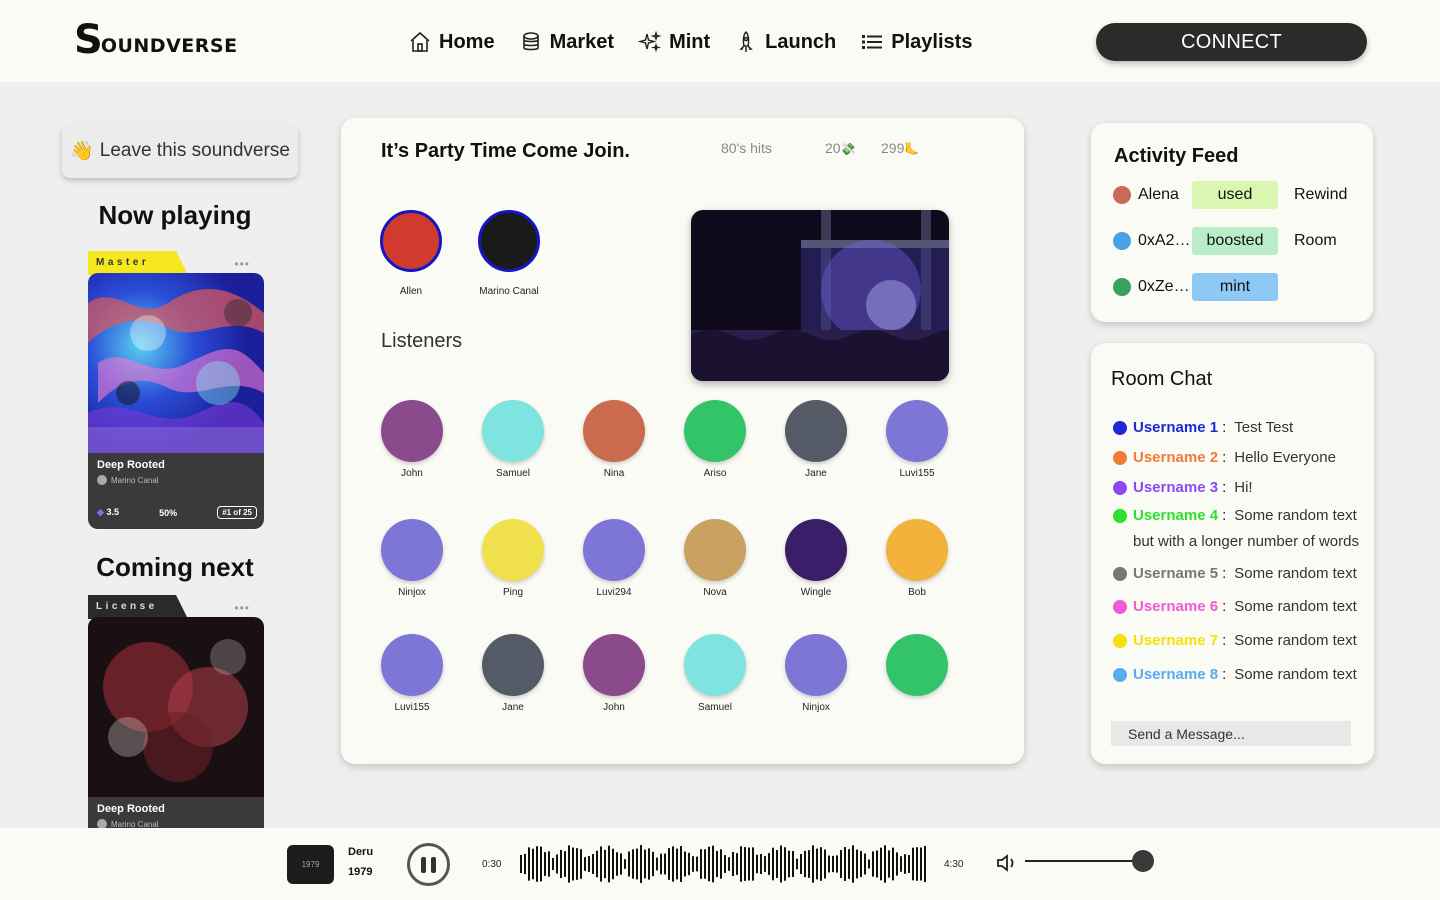 This screenshot has height=900, width=1440. What do you see at coordinates (566, 42) in the screenshot?
I see `nav-market: Market` at bounding box center [566, 42].